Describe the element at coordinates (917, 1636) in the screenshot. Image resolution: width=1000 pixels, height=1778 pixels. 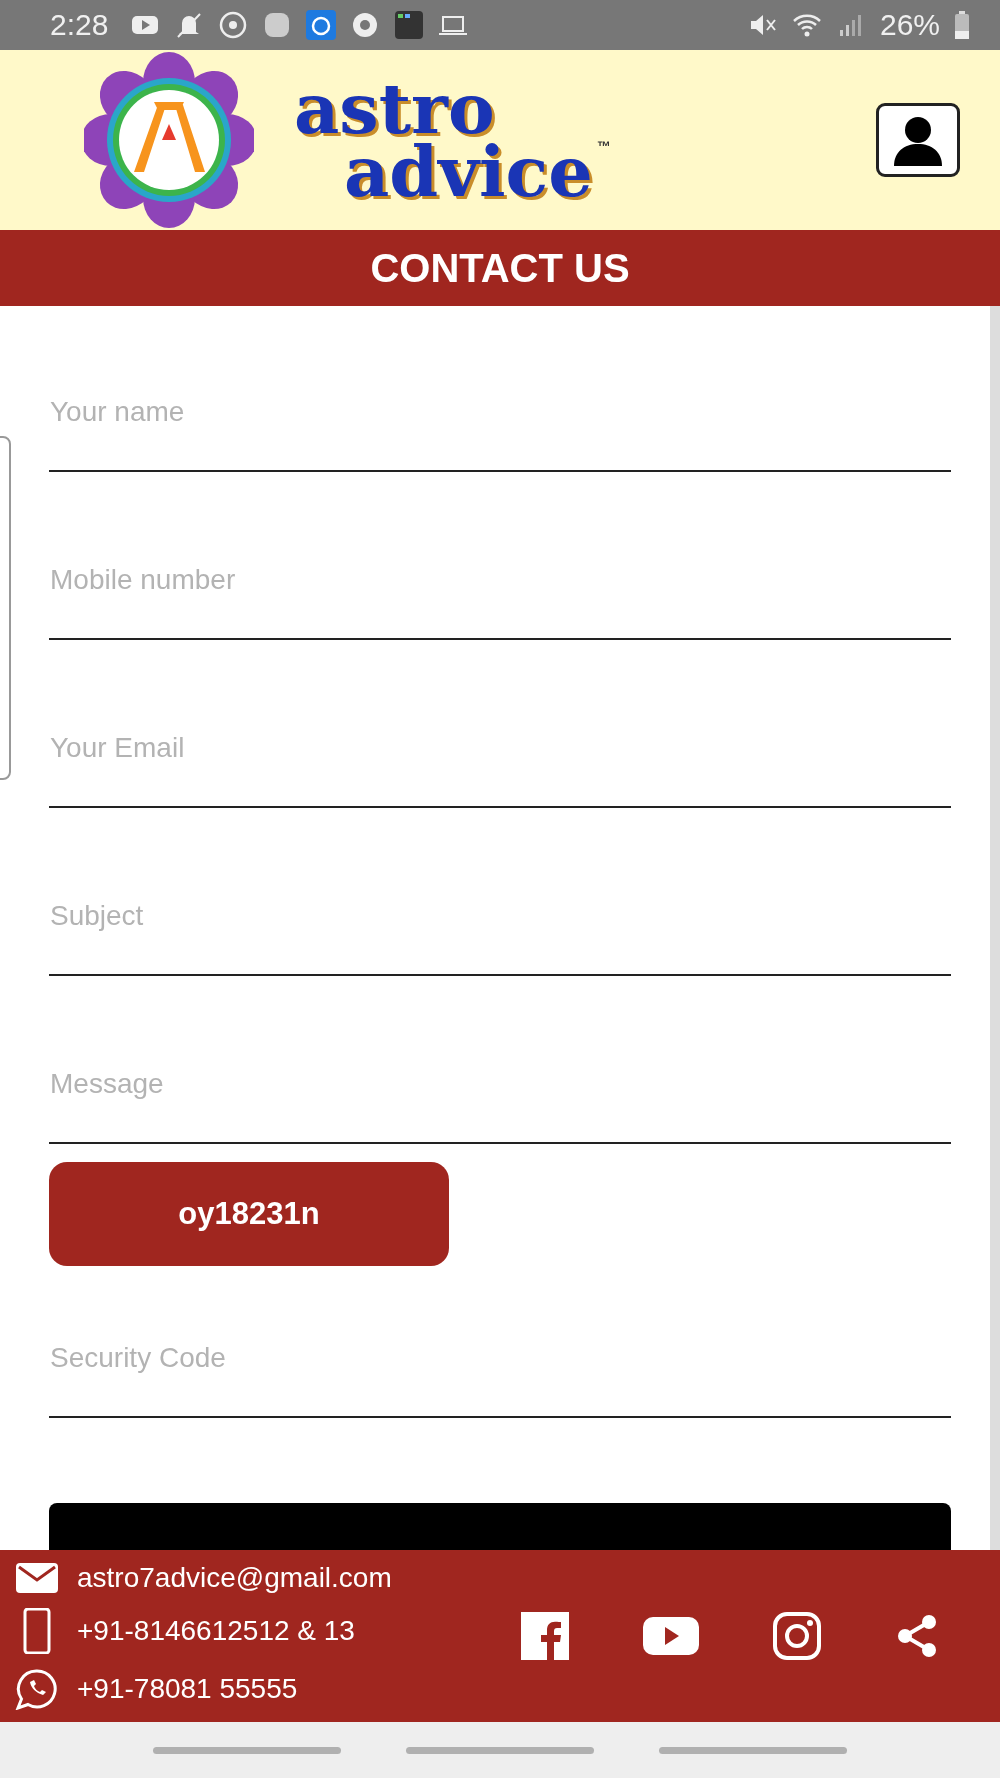
I see `share-icon` at that location.